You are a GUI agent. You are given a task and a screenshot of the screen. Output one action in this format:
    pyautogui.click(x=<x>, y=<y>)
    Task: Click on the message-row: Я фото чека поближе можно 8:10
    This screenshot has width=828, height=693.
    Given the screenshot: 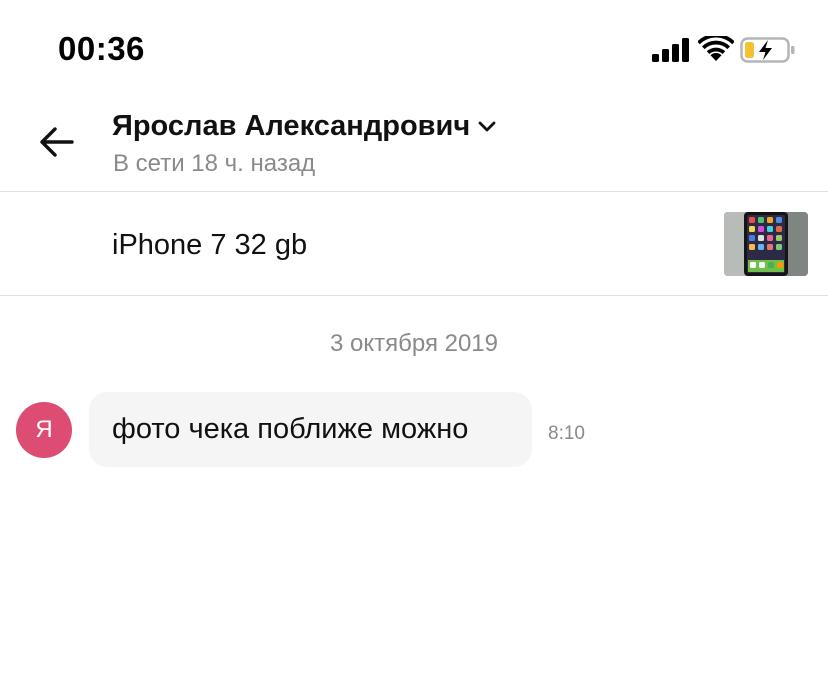 What is the action you would take?
    pyautogui.click(x=414, y=430)
    